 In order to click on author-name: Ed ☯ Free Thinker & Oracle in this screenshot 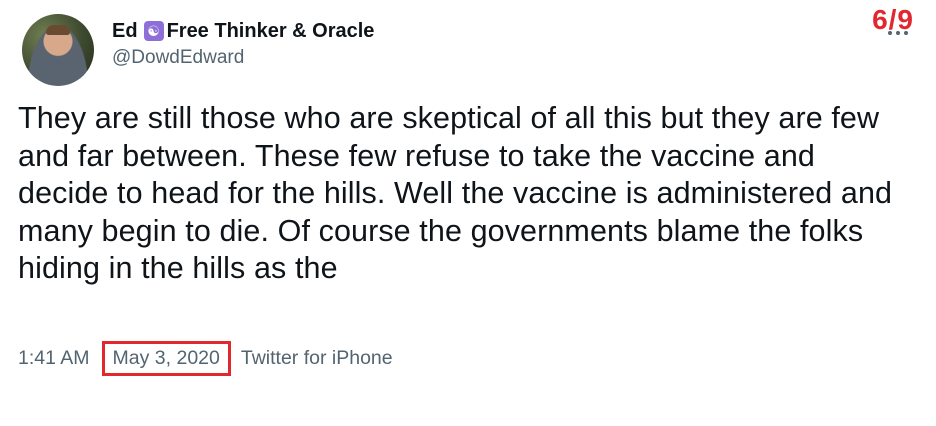, I will do `click(243, 31)`.